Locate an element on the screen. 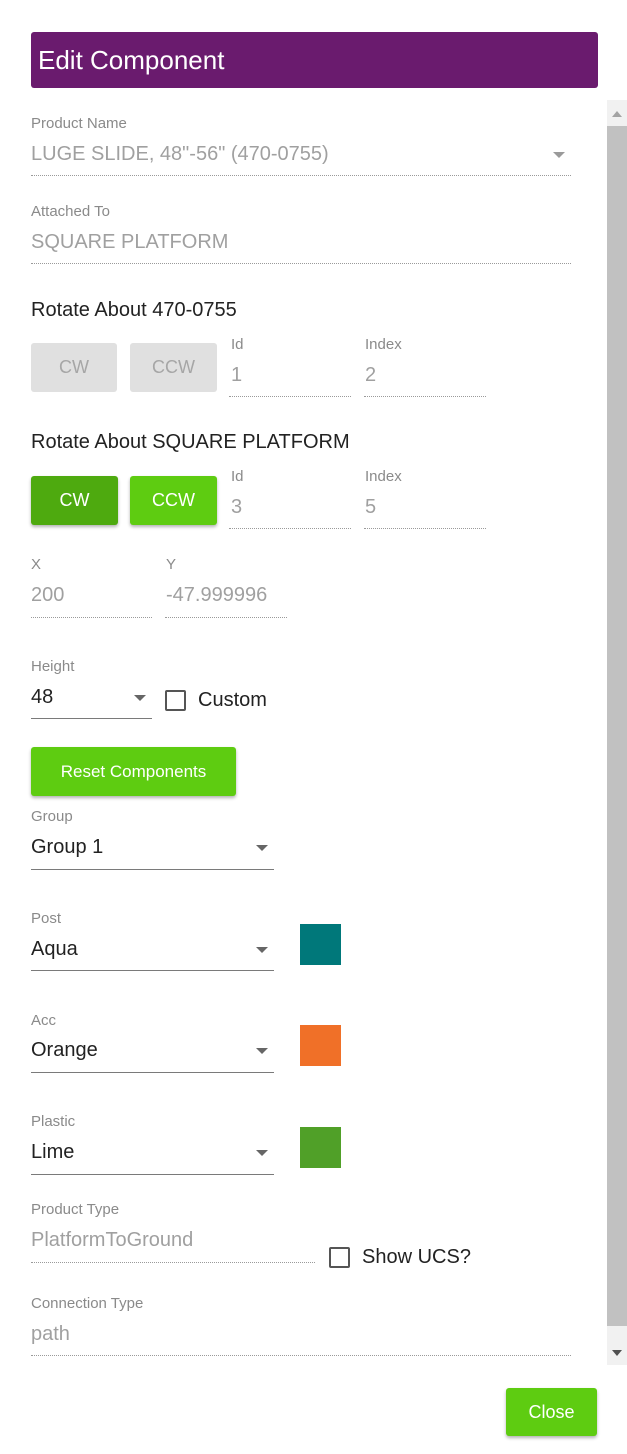 The height and width of the screenshot is (1454, 627). y-label: Y is located at coordinates (171, 564).